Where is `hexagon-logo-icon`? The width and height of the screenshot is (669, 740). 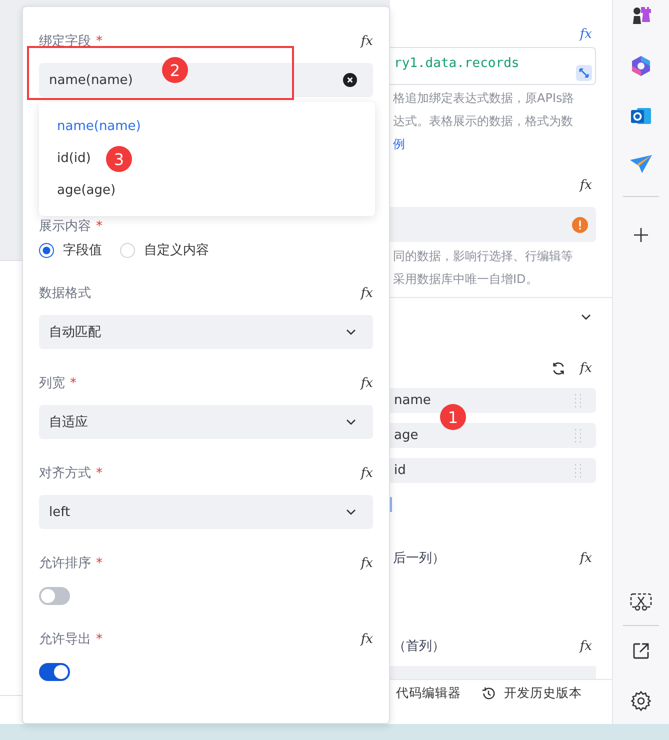 hexagon-logo-icon is located at coordinates (641, 66).